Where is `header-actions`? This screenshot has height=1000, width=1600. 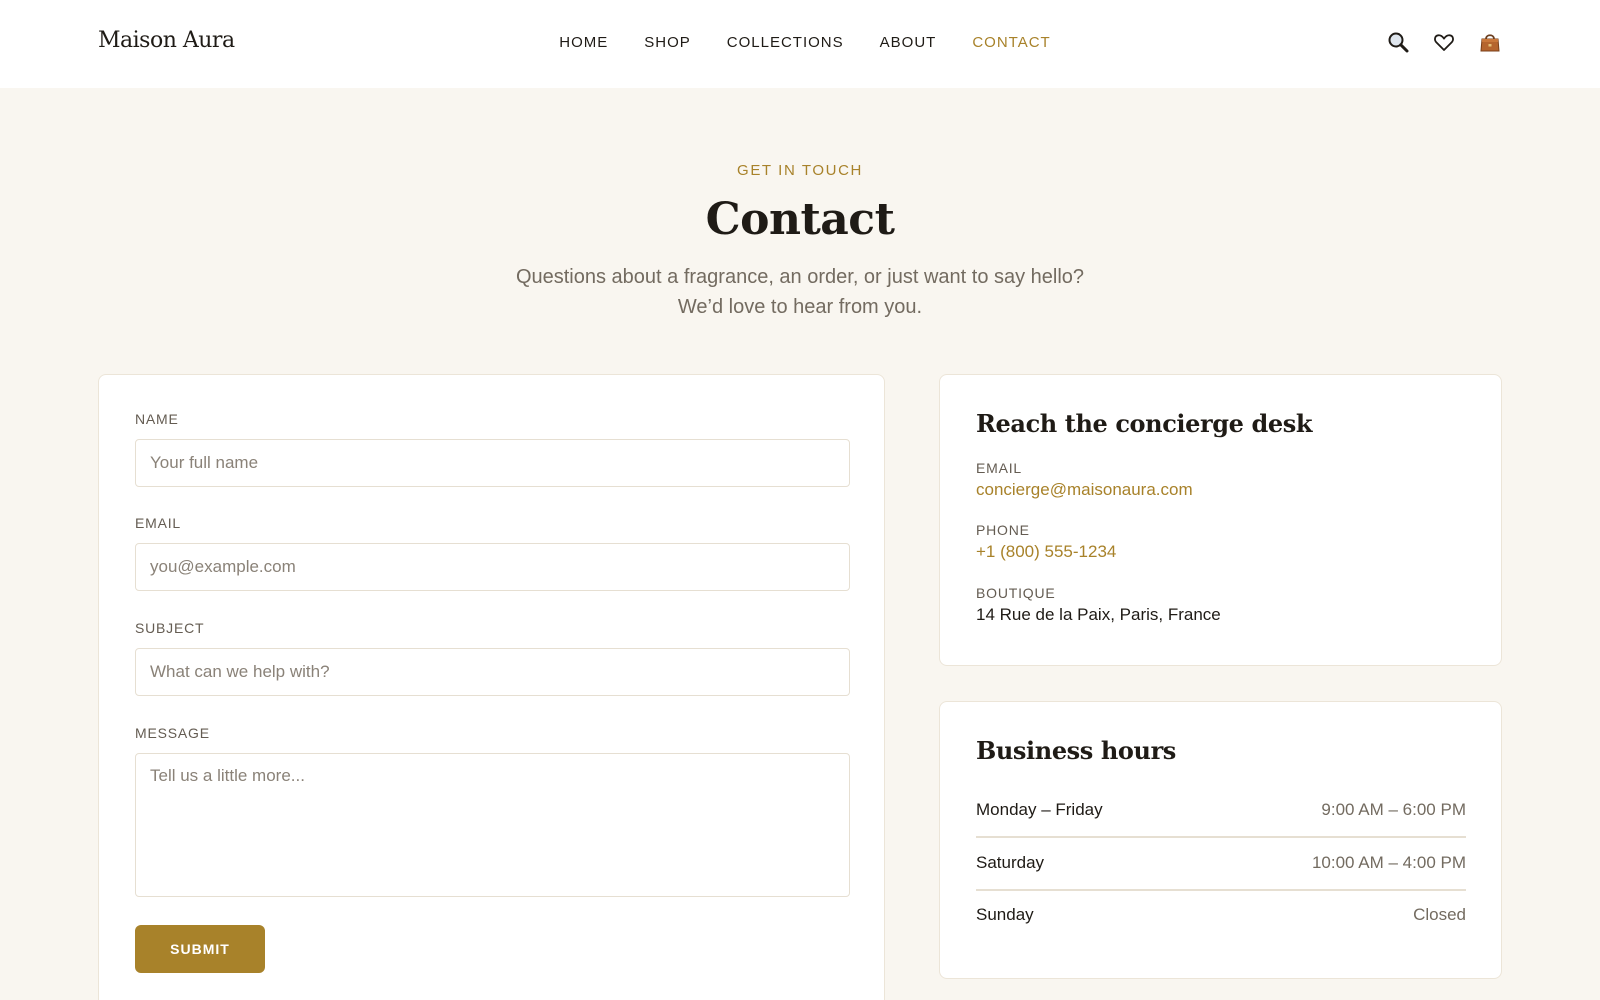
header-actions is located at coordinates (1444, 42).